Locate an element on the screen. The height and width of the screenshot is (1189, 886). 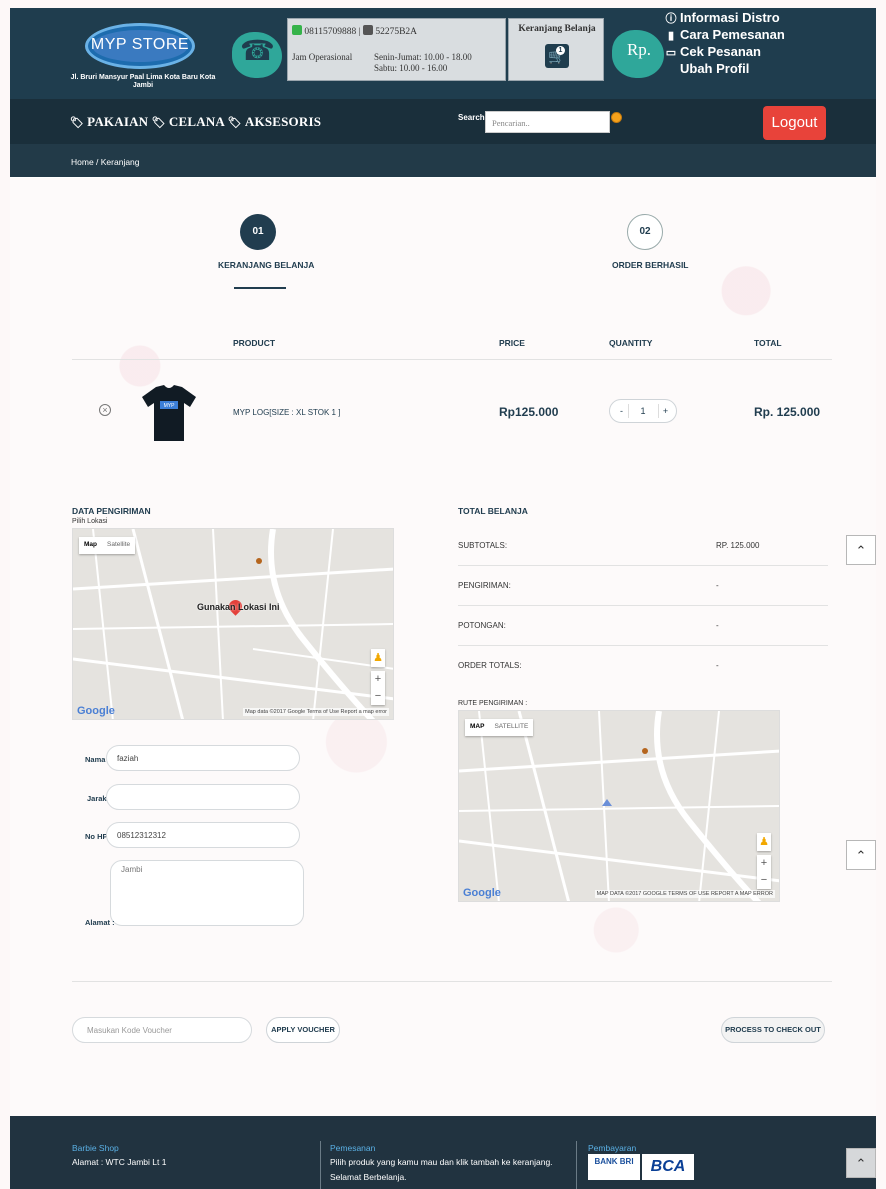
scroll-top-button: ⌃ is located at coordinates (861, 1163).